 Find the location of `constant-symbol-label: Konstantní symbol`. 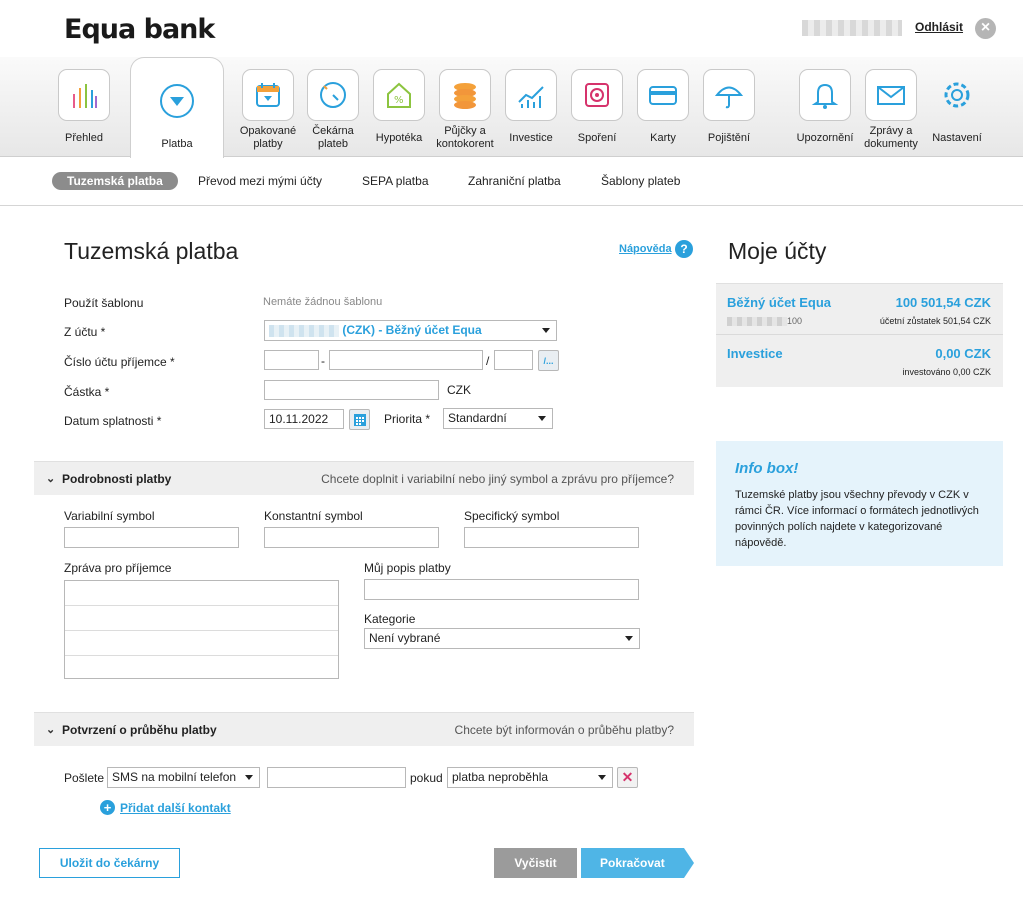

constant-symbol-label: Konstantní symbol is located at coordinates (313, 516).